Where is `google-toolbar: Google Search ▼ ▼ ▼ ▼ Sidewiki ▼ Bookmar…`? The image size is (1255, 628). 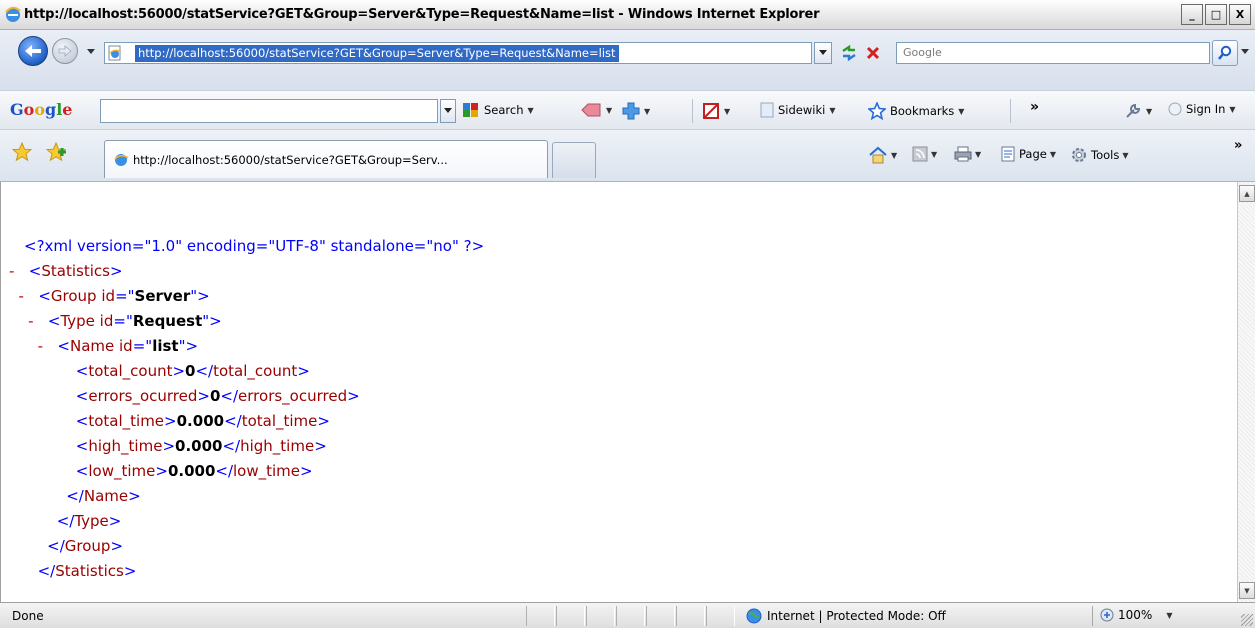 google-toolbar: Google Search ▼ ▼ ▼ ▼ Sidewiki ▼ Bookmar… is located at coordinates (627, 110).